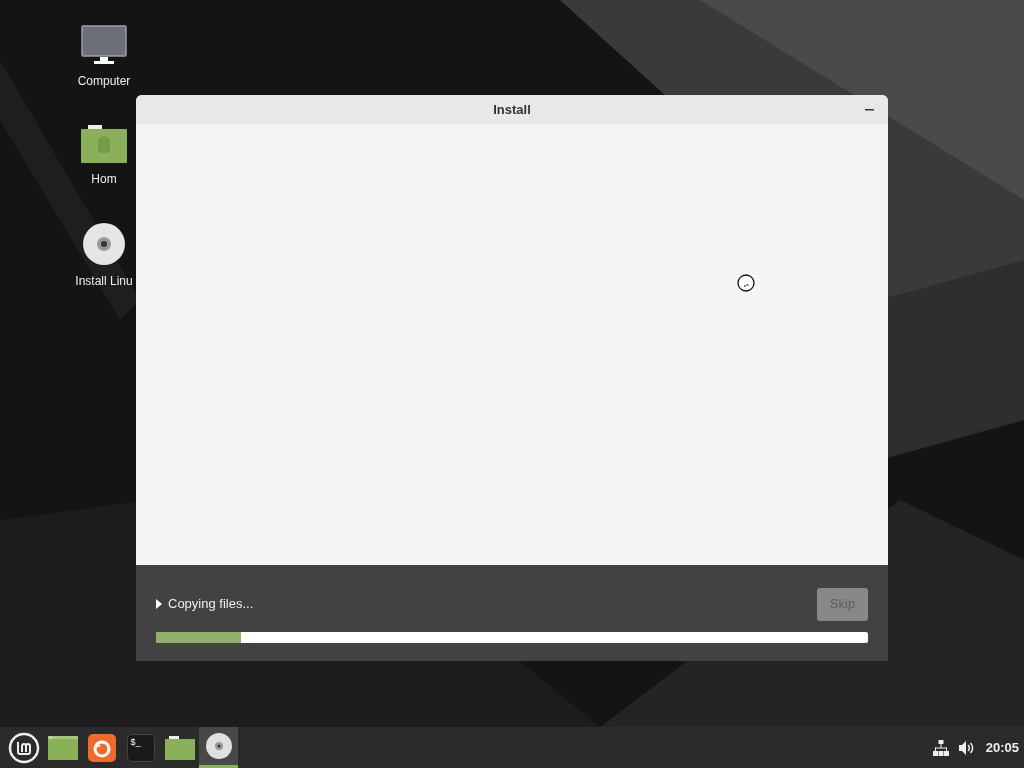  What do you see at coordinates (967, 747) in the screenshot?
I see `volume-icon` at bounding box center [967, 747].